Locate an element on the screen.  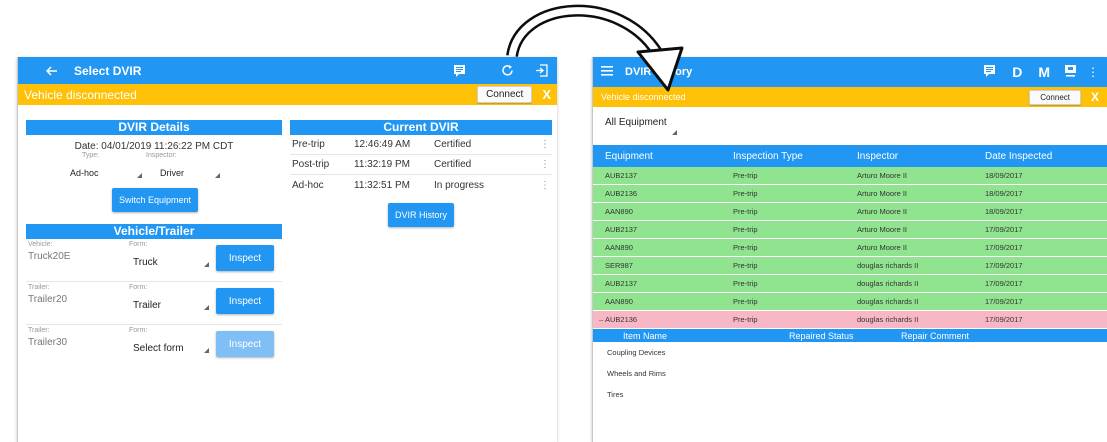
person-icon is located at coordinates (1070, 72).